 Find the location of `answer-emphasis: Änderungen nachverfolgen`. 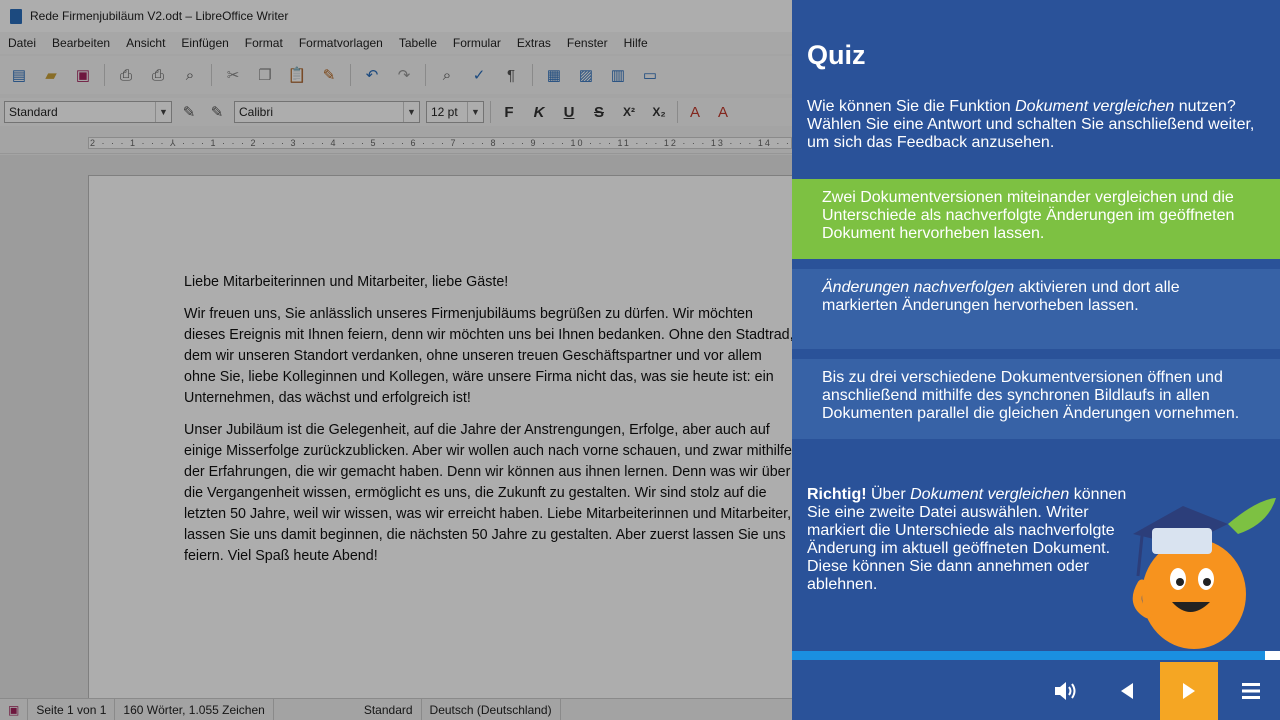

answer-emphasis: Änderungen nachverfolgen is located at coordinates (918, 287).